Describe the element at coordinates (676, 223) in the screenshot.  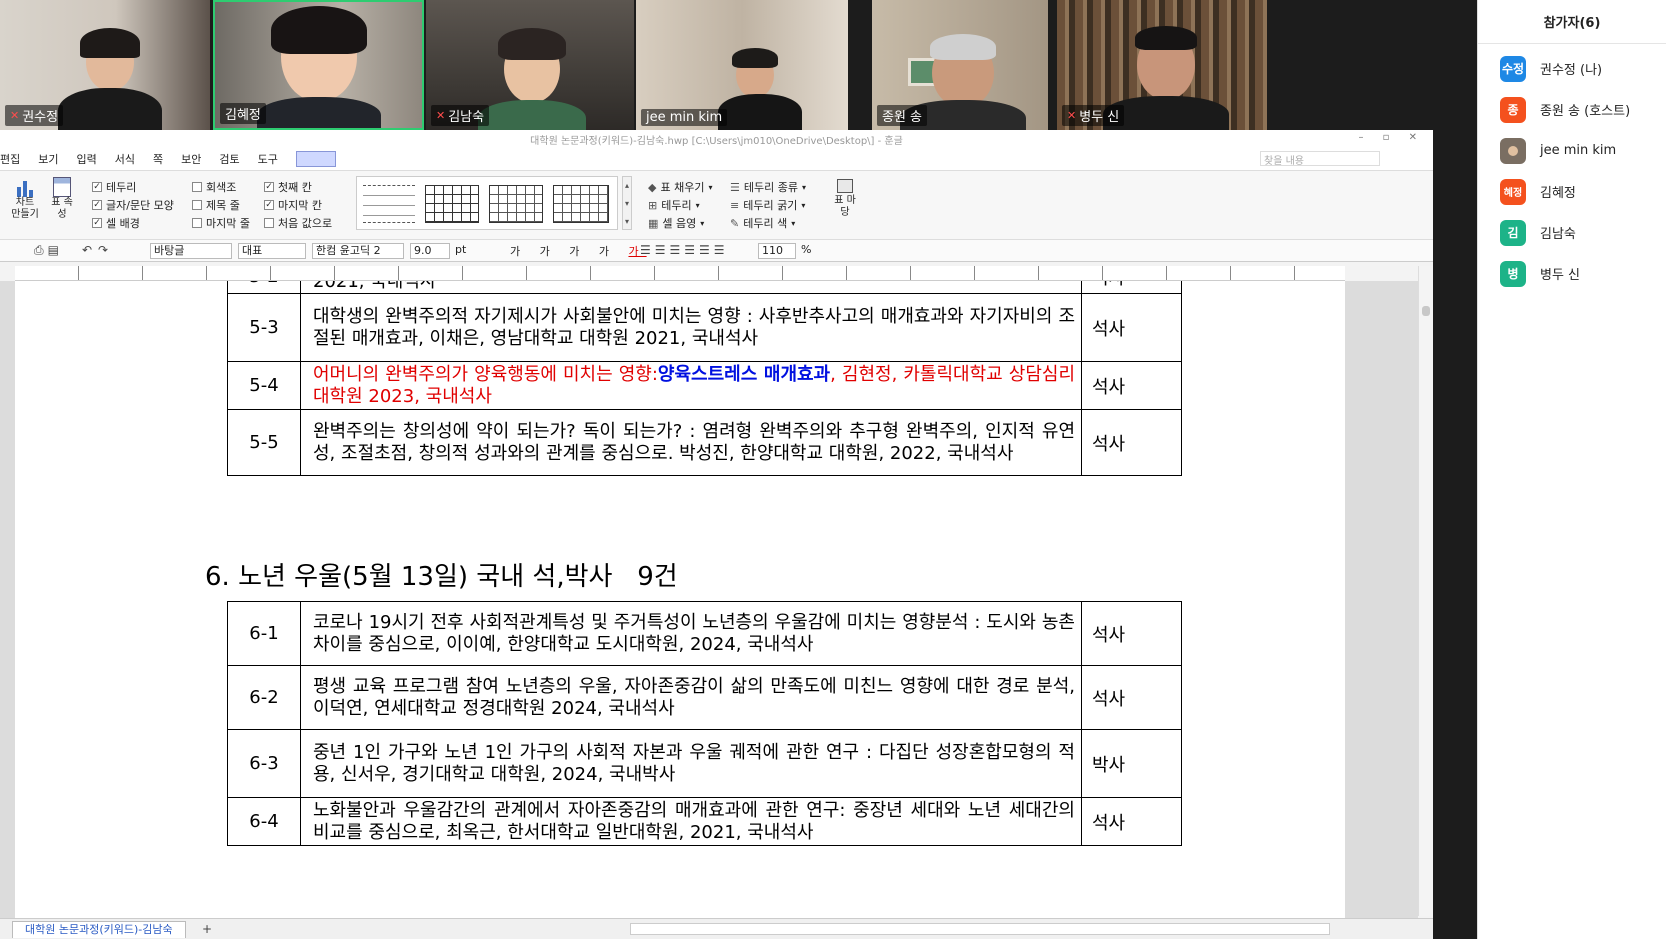
I see `cell-shade-button: ▦ 셀 음영 ▾` at that location.